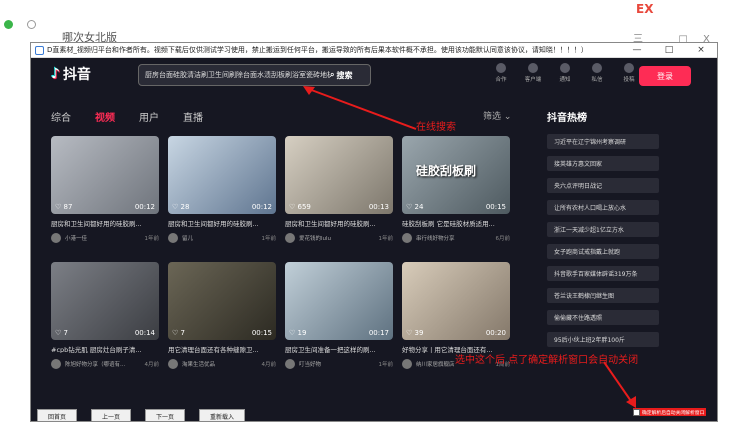 This screenshot has height=435, width=750. I want to click on status-dot-icon, so click(8, 24).